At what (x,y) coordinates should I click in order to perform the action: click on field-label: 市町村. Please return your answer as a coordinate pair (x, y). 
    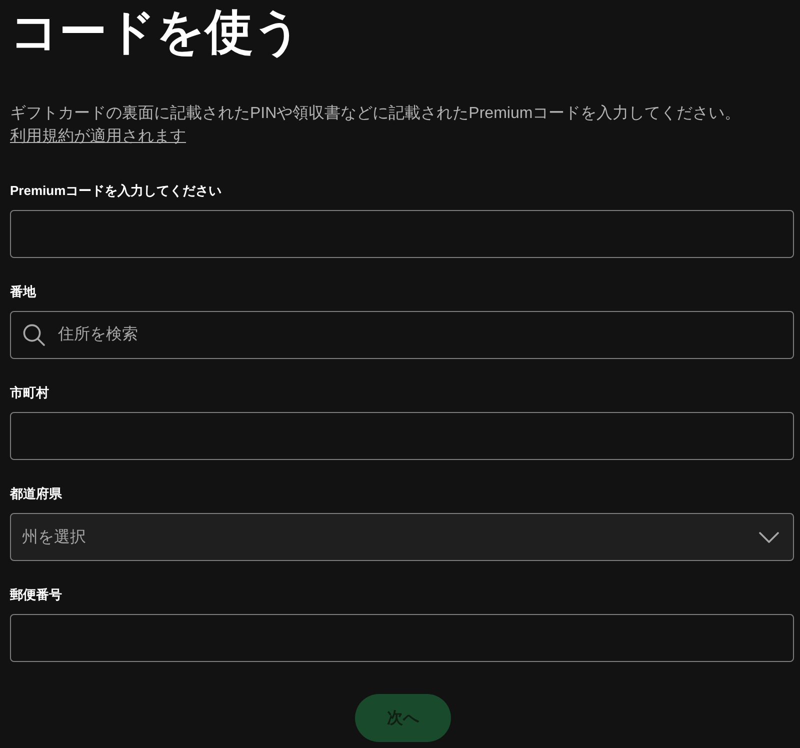
    Looking at the image, I should click on (29, 393).